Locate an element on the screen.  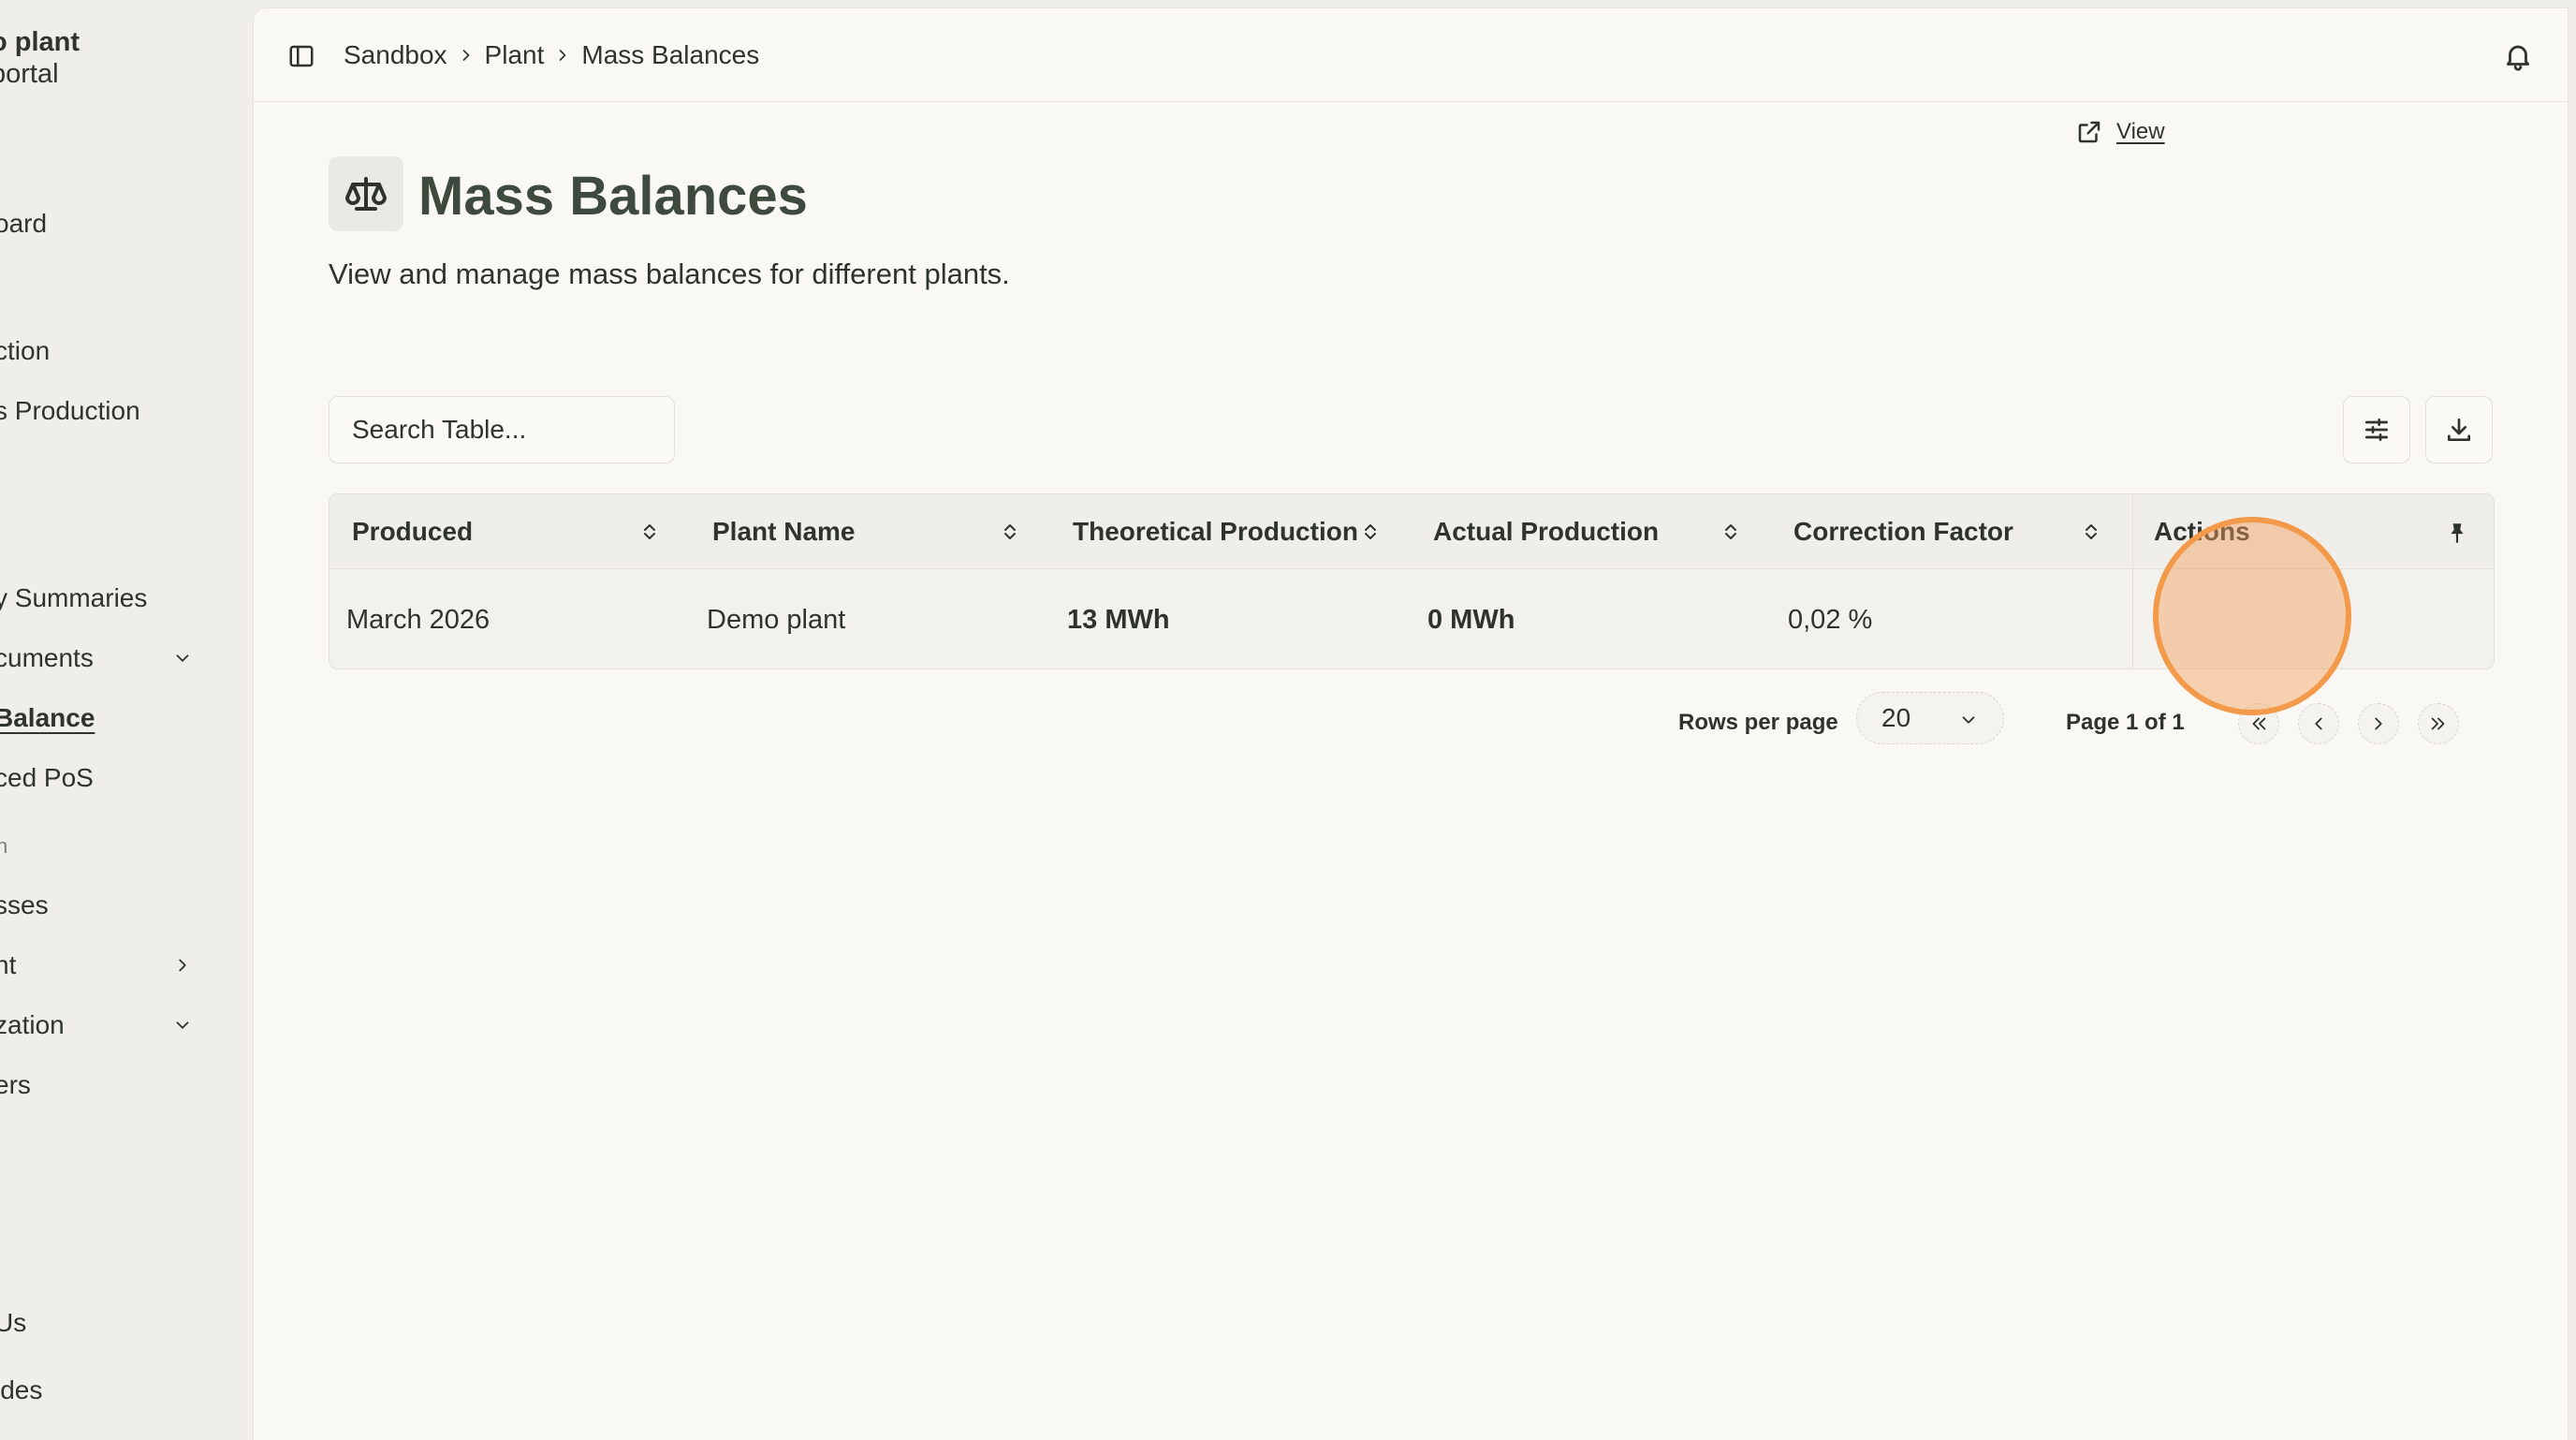
column-correction-factor: Correction Factor is located at coordinates (1903, 531).